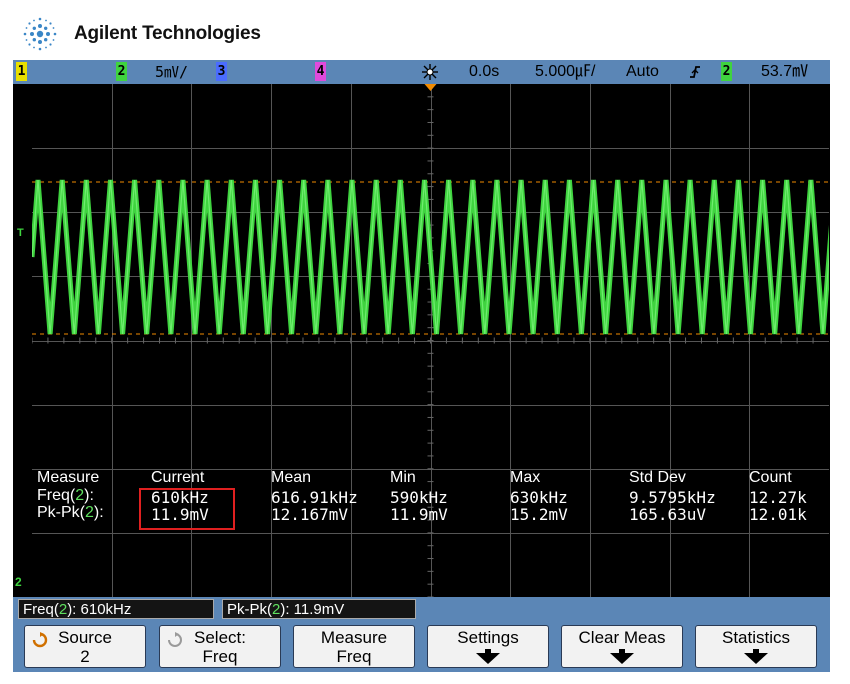 The height and width of the screenshot is (684, 850). What do you see at coordinates (354, 656) in the screenshot?
I see `measure-softkey-value: Freq` at bounding box center [354, 656].